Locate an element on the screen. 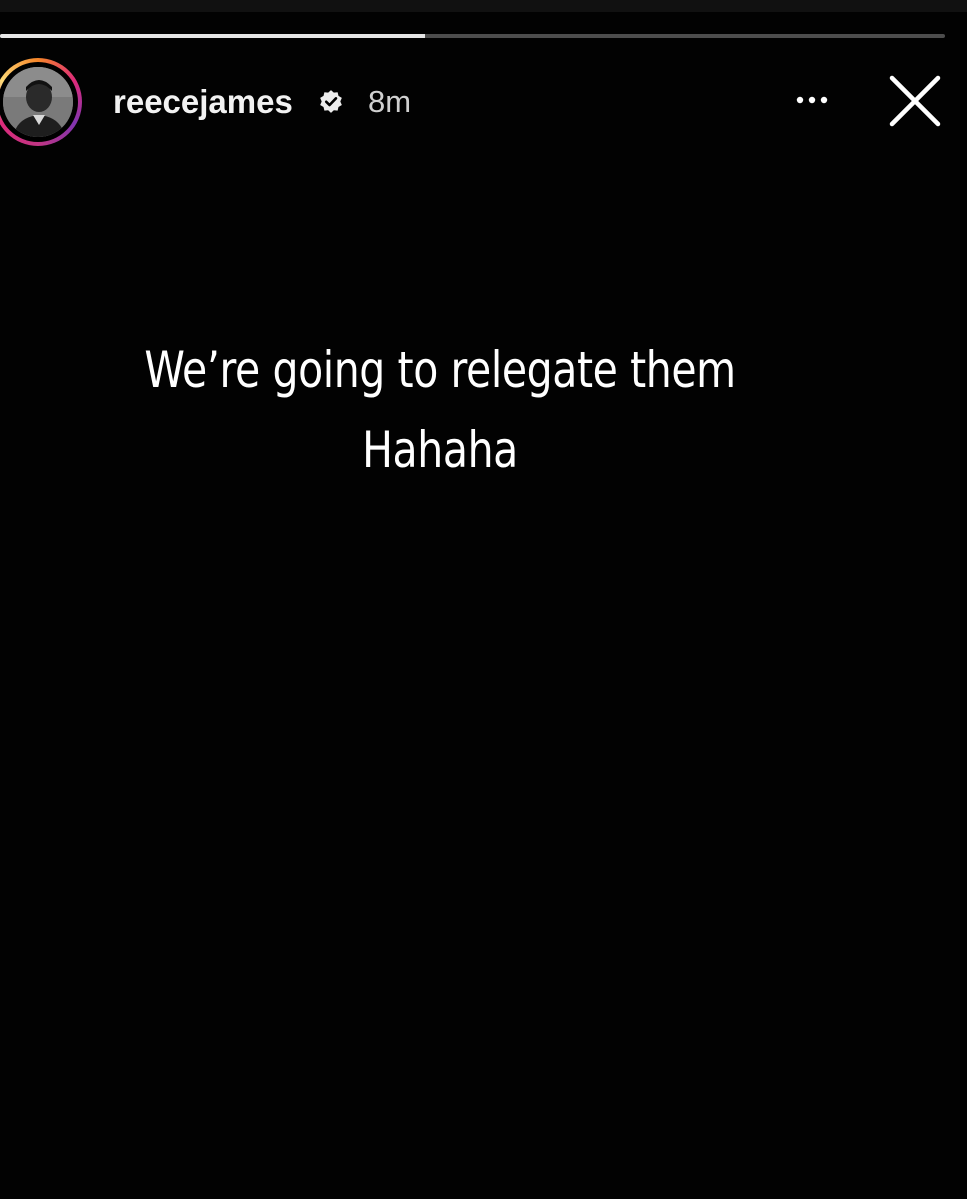  top-edge is located at coordinates (483, 6).